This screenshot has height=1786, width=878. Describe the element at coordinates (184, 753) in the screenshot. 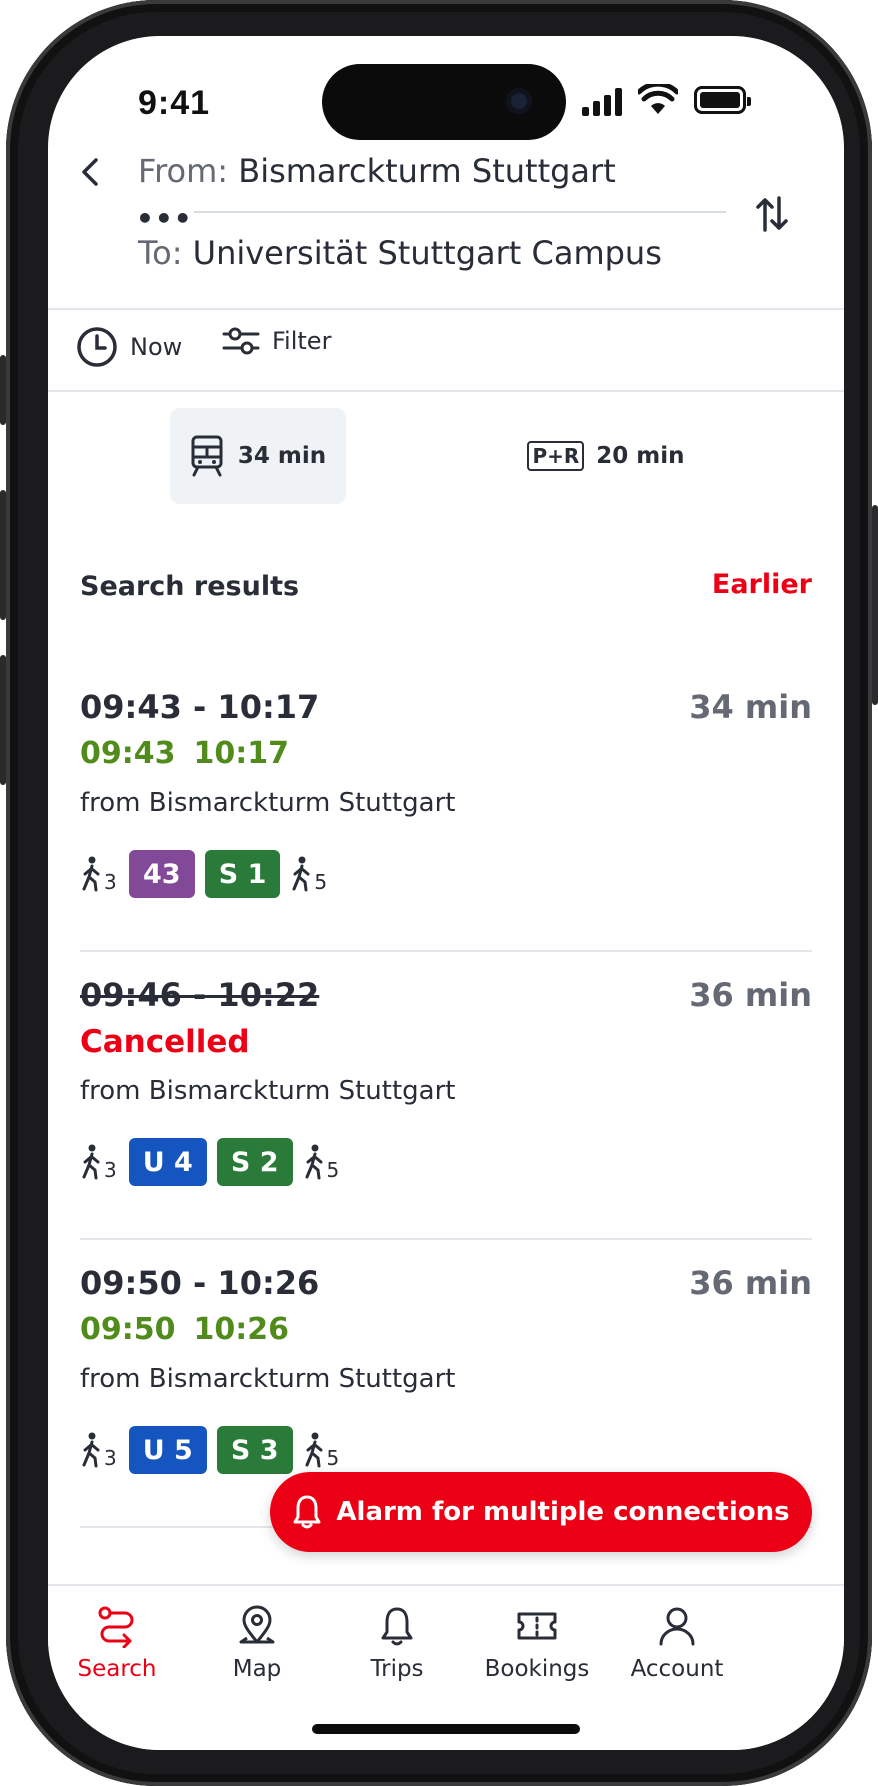

I see `realtime-times: 09:43 10:17` at that location.